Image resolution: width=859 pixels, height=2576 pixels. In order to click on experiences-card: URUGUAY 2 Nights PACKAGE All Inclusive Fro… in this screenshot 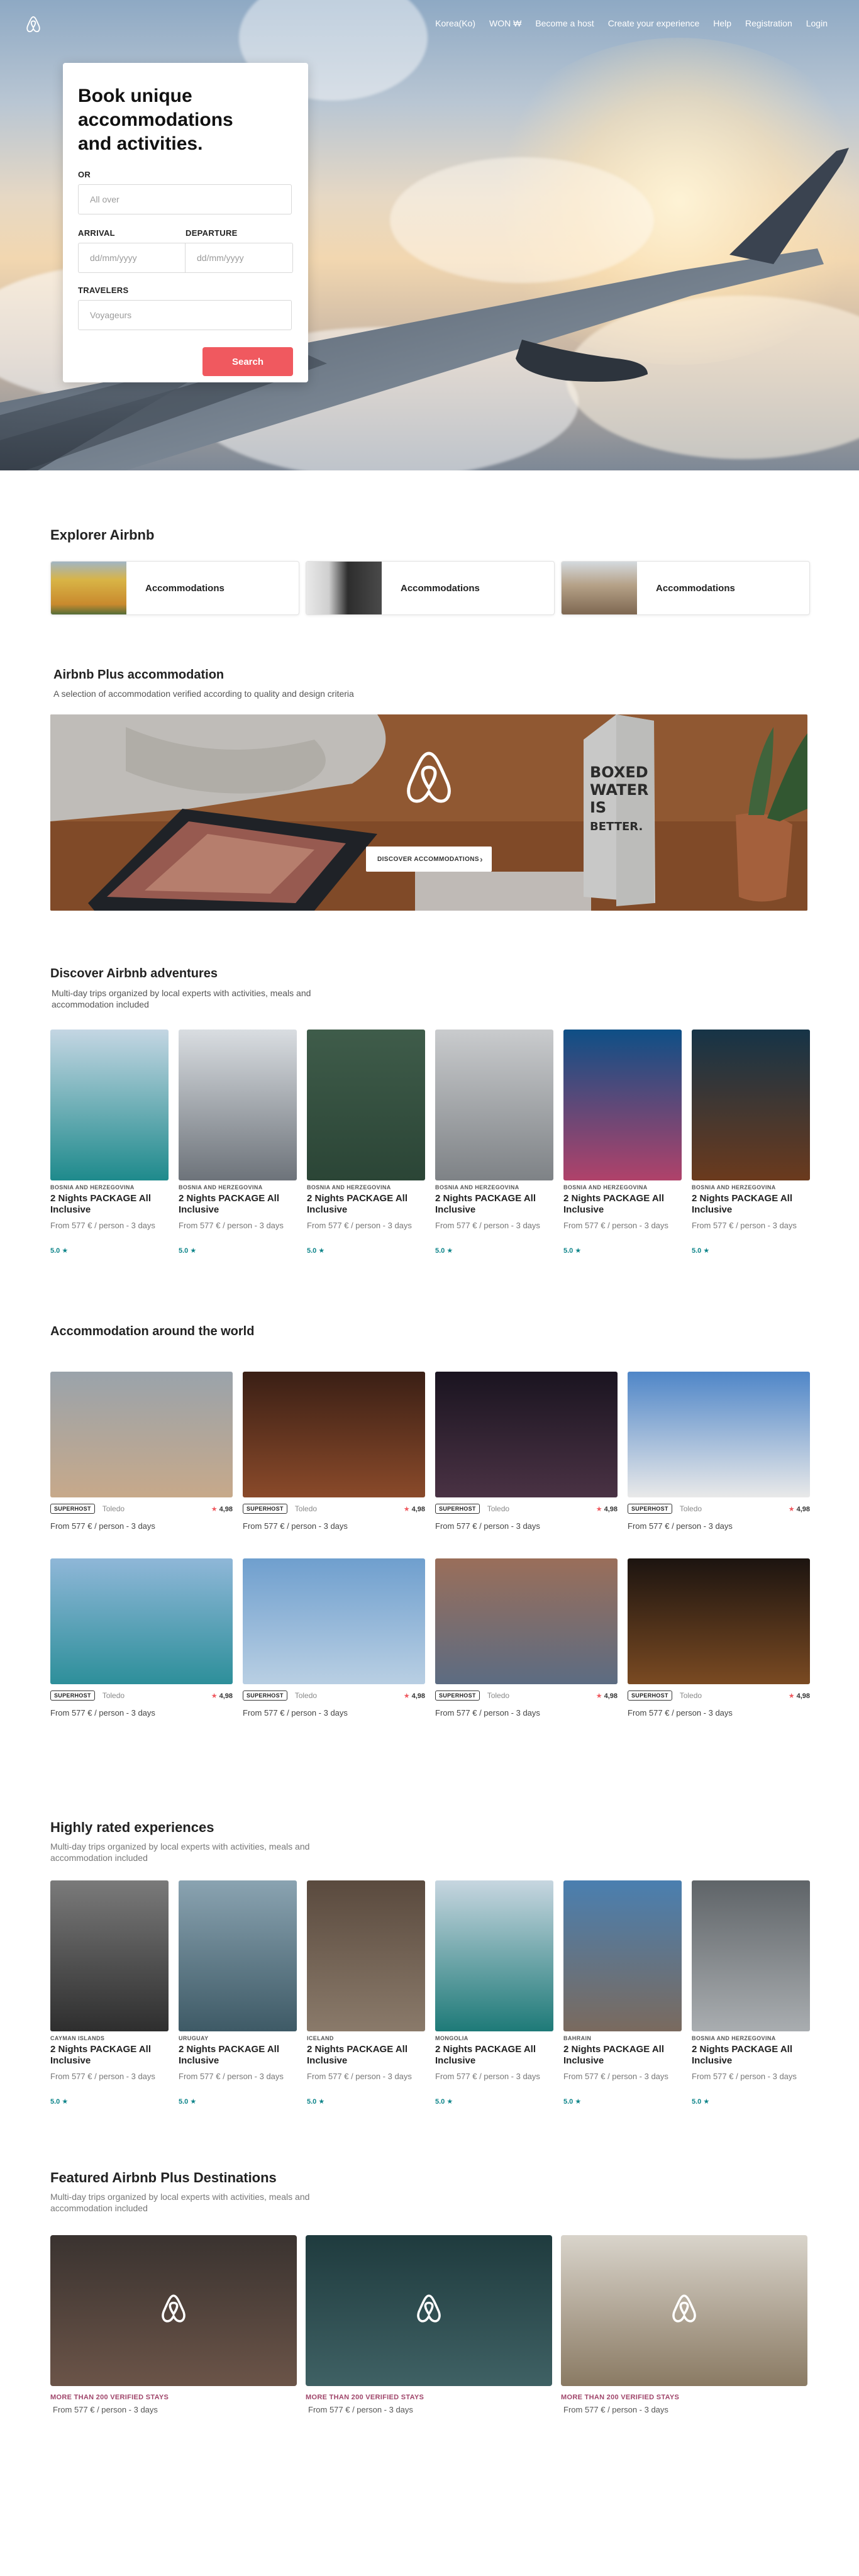, I will do `click(238, 1993)`.